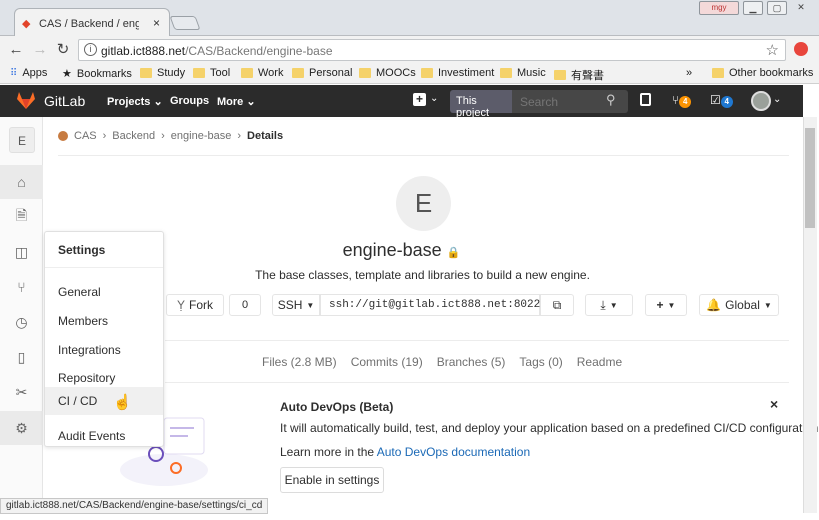 This screenshot has width=819, height=520. I want to click on branches-stat-link: Branches (5), so click(471, 362).